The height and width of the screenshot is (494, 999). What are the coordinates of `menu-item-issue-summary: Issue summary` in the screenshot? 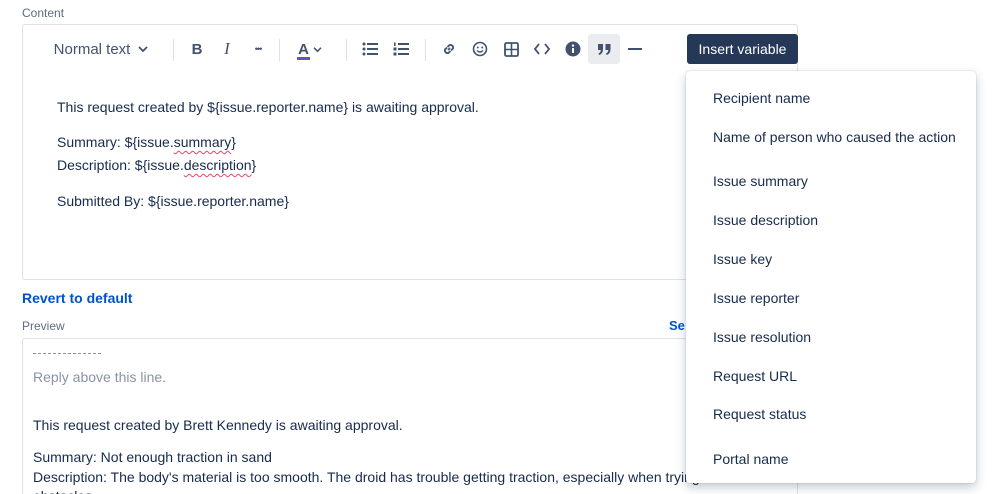 It's located at (760, 181).